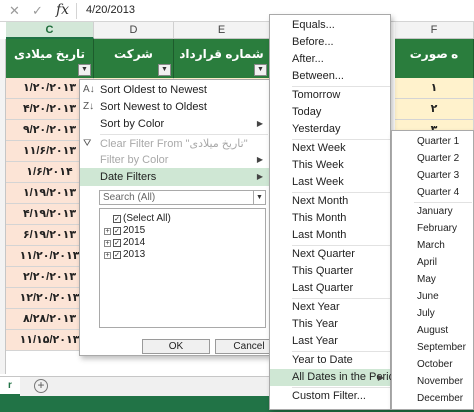 Image resolution: width=474 pixels, height=412 pixels. What do you see at coordinates (323, 271) in the screenshot?
I see `date-filter-label: This Quarter` at bounding box center [323, 271].